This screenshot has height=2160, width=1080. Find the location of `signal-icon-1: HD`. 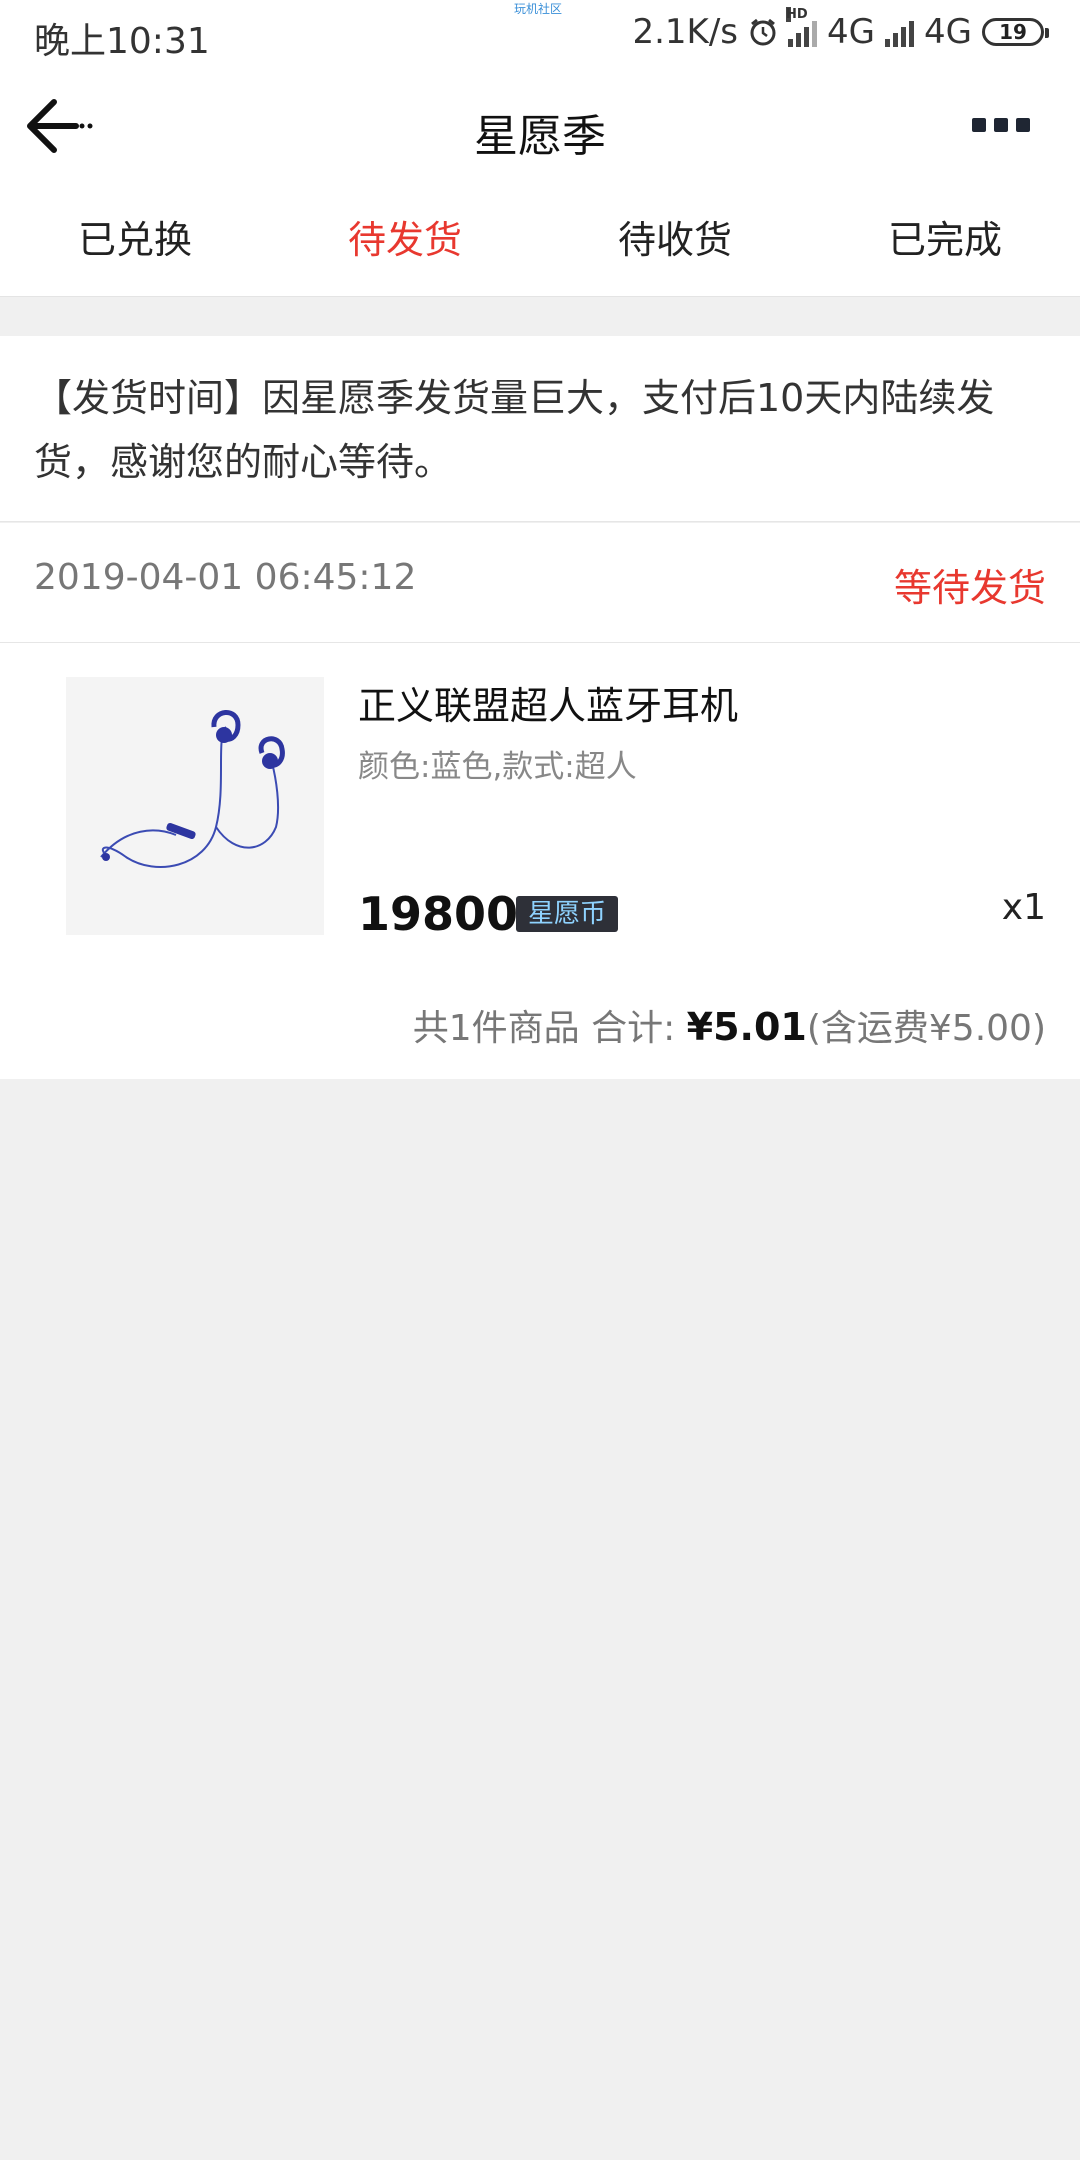

signal-icon-1: HD is located at coordinates (802, 27).